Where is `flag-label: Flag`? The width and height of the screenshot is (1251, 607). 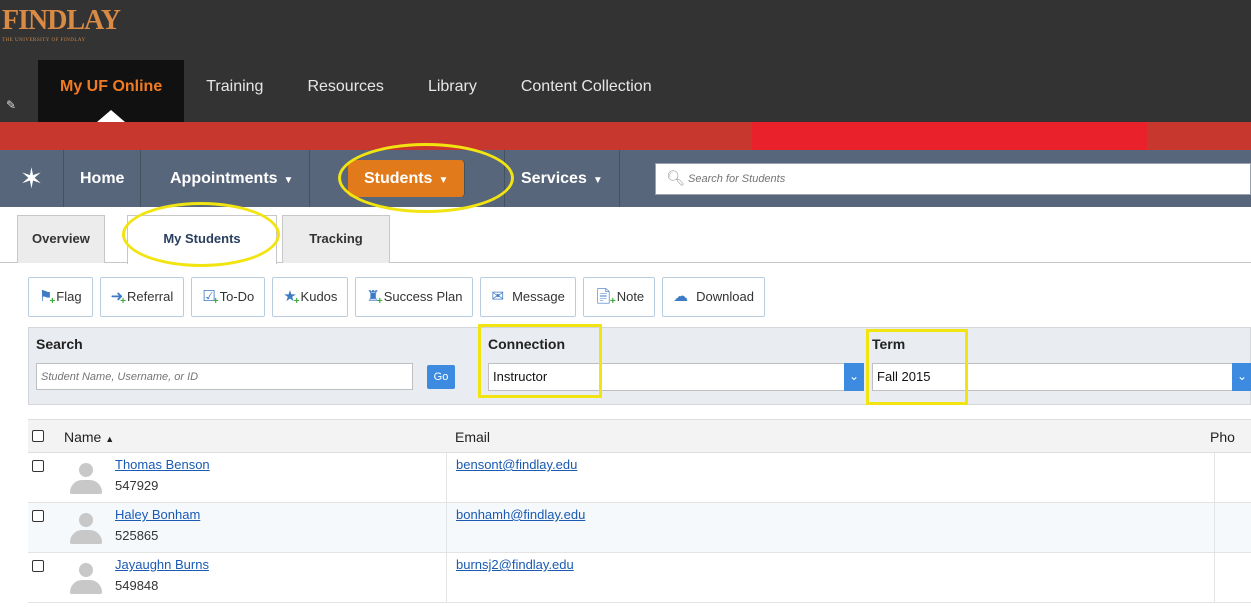
flag-label: Flag is located at coordinates (69, 296).